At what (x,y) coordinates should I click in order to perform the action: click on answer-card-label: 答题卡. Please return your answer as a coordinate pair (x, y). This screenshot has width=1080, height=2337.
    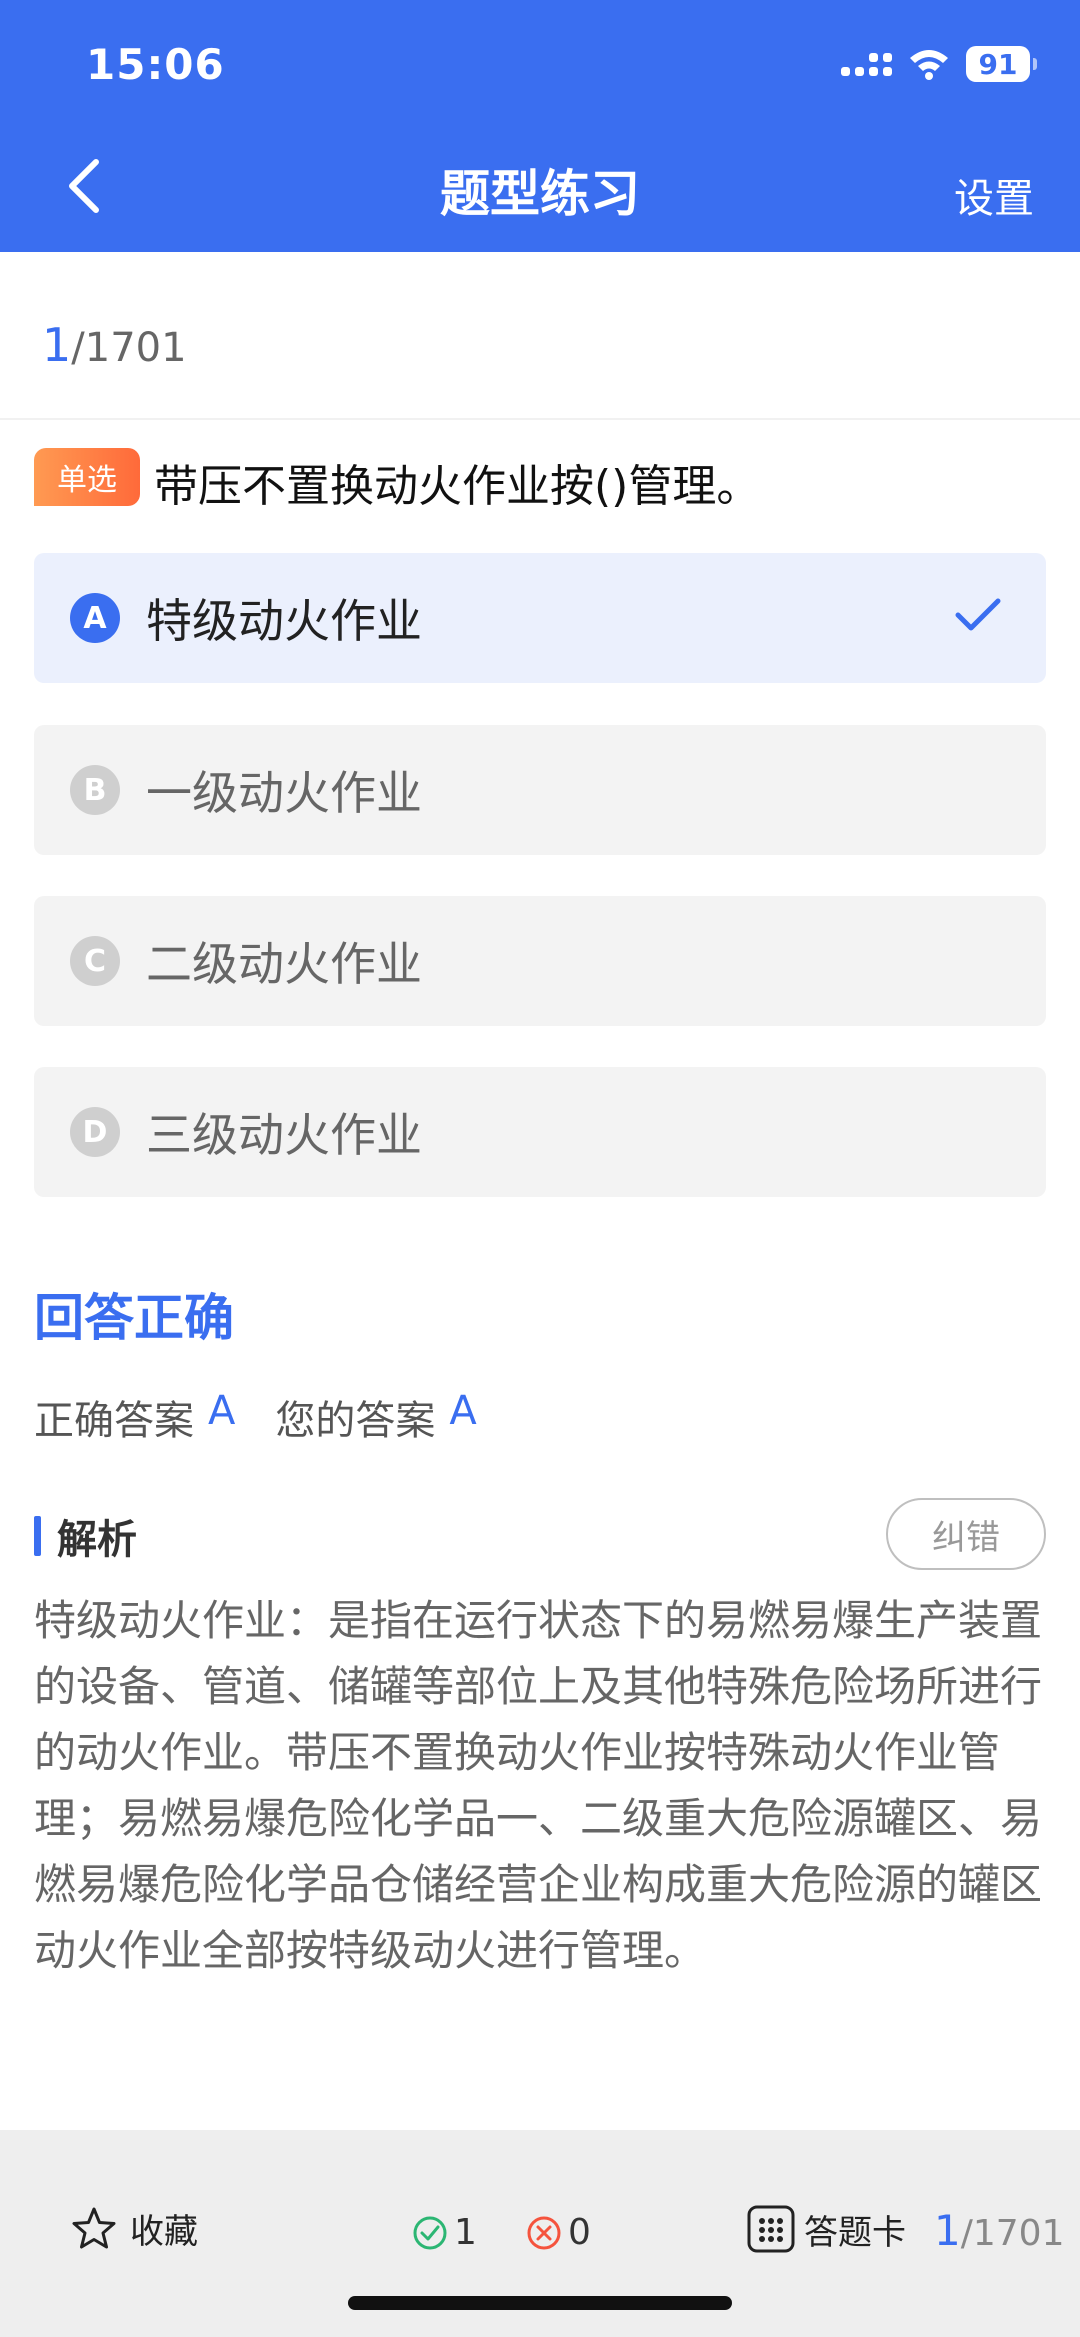
    Looking at the image, I should click on (855, 2232).